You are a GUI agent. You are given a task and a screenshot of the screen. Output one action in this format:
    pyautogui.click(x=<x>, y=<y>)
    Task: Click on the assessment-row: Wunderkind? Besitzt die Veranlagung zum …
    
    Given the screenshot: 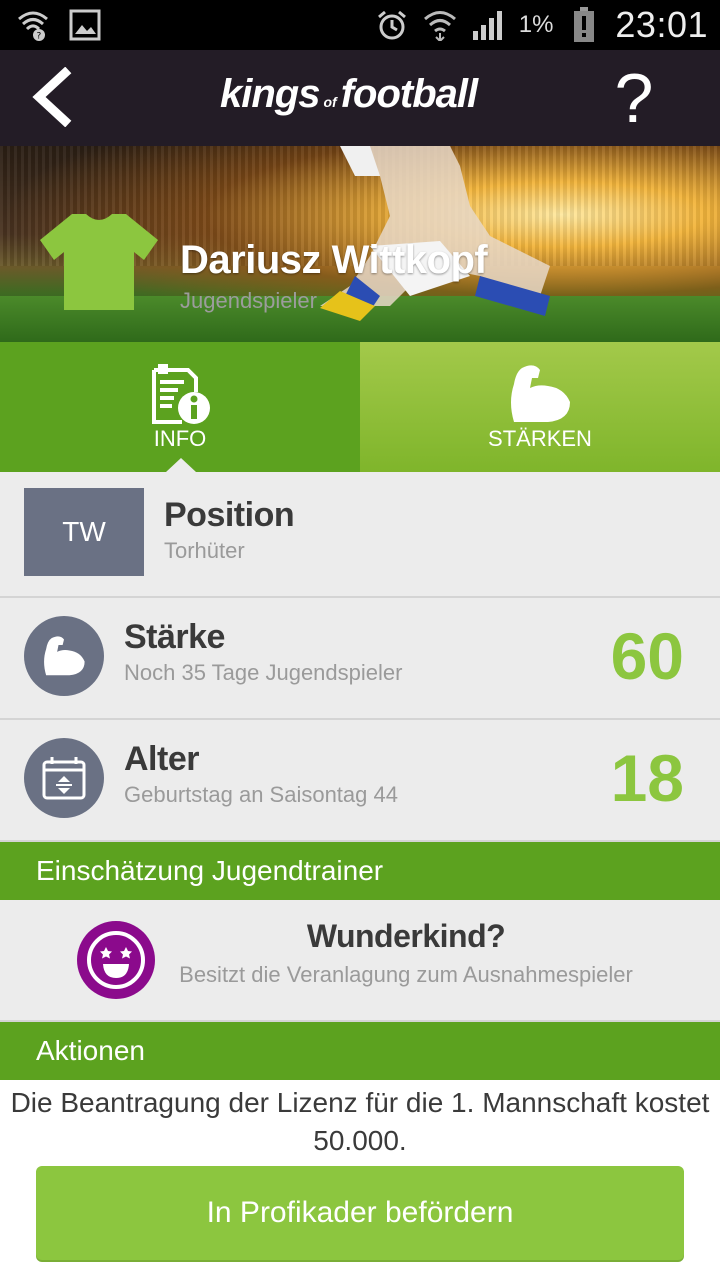 What is the action you would take?
    pyautogui.click(x=360, y=961)
    